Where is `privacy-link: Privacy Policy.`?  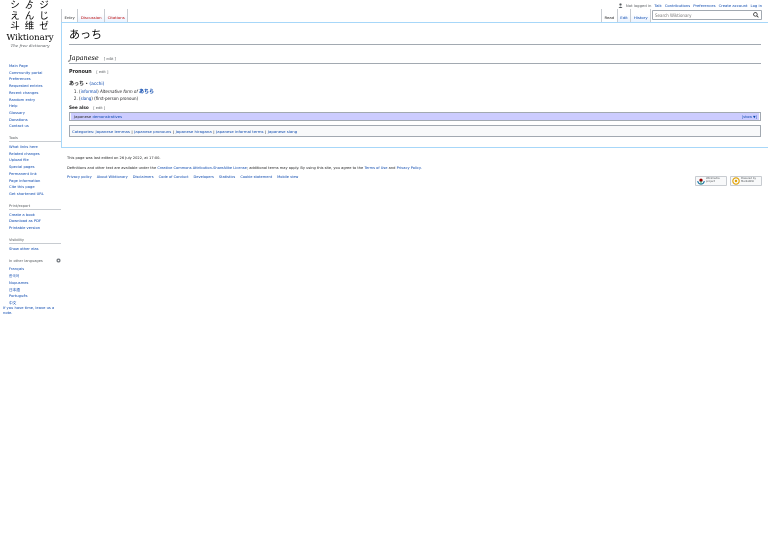 privacy-link: Privacy Policy. is located at coordinates (409, 168).